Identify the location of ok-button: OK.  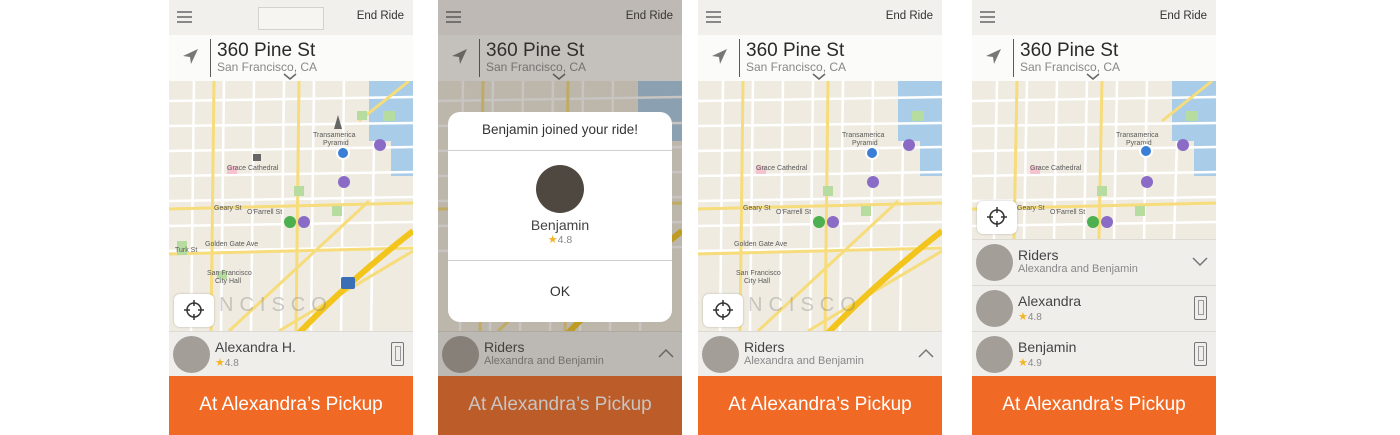
(560, 291).